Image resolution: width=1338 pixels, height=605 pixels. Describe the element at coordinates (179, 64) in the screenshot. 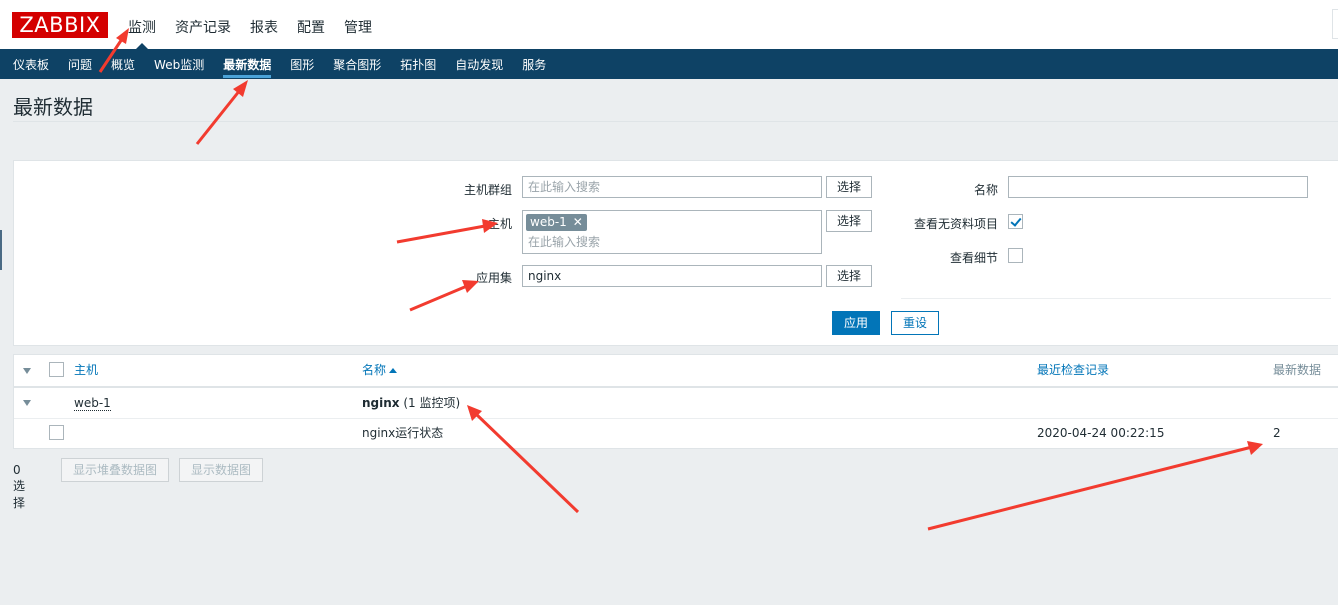

I see `subnav-web: Web监测` at that location.